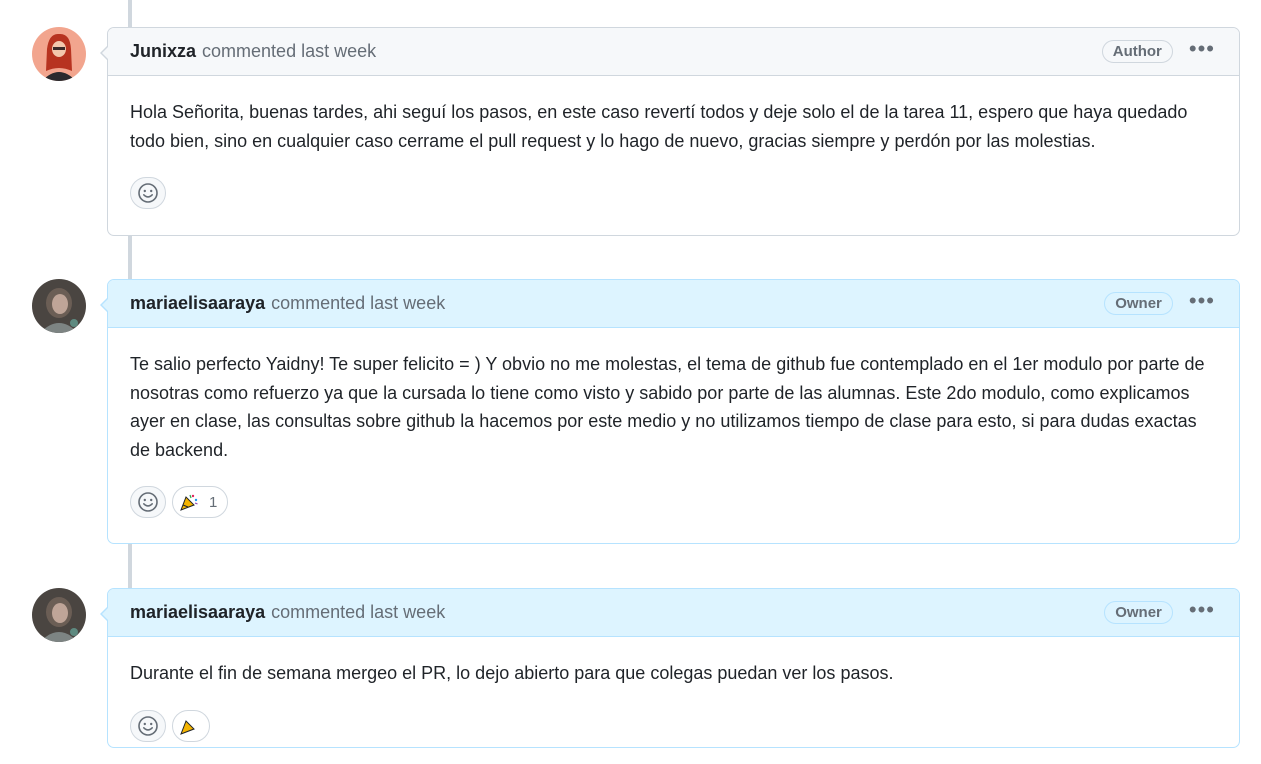  What do you see at coordinates (200, 502) in the screenshot?
I see `tada-reaction-button: 1` at bounding box center [200, 502].